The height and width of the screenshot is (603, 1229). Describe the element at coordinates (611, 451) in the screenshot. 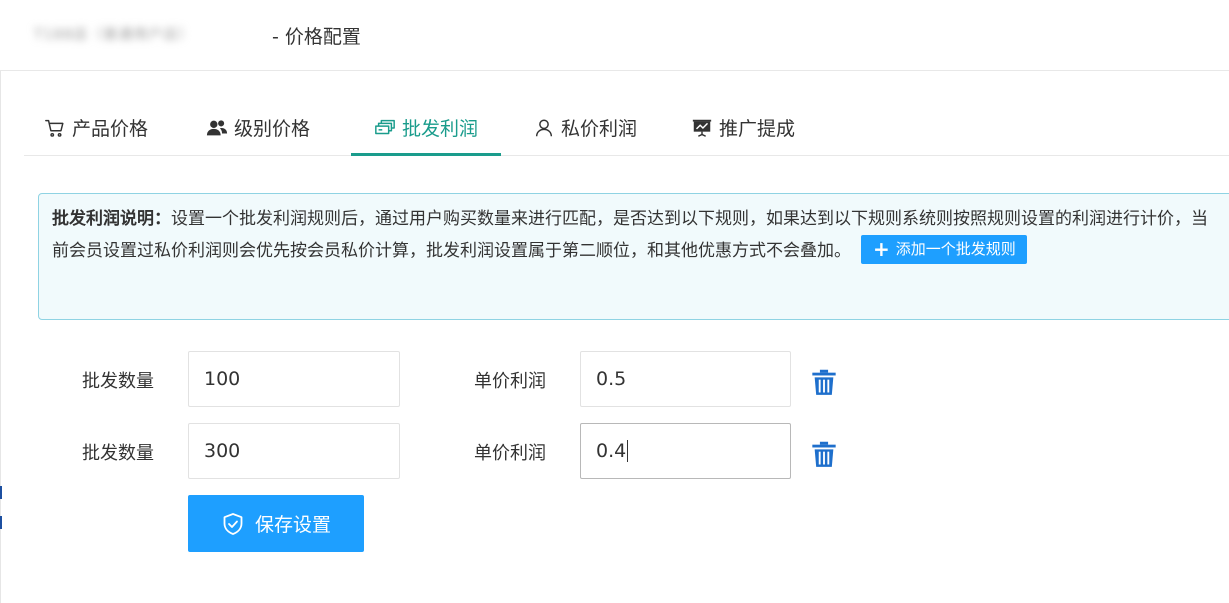

I see `profit-value: 0.4` at that location.